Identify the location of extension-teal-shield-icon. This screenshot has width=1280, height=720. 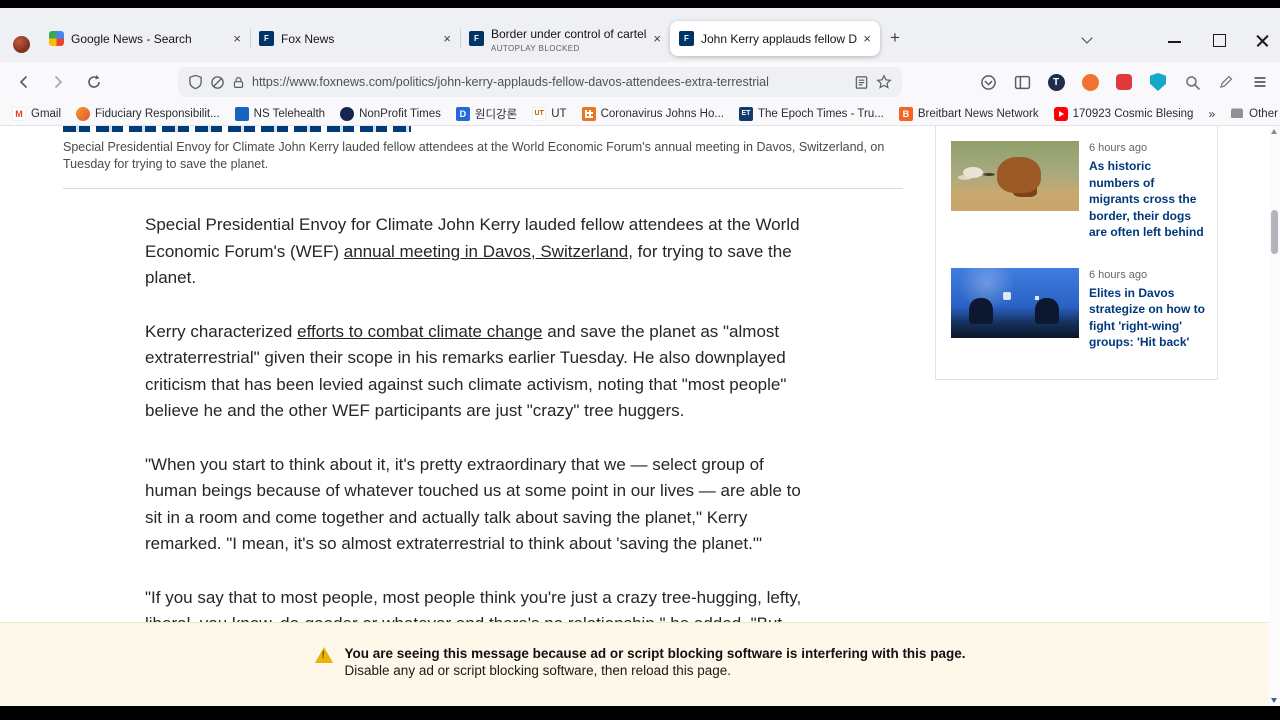
(1158, 82).